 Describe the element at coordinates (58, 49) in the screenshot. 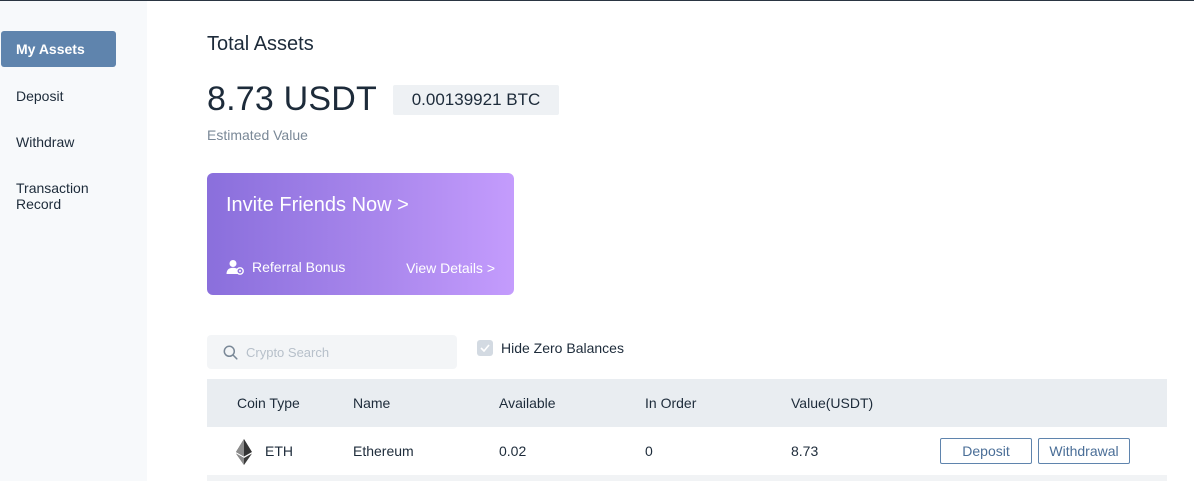

I see `sidebar-item-my-assets: My Assets` at that location.